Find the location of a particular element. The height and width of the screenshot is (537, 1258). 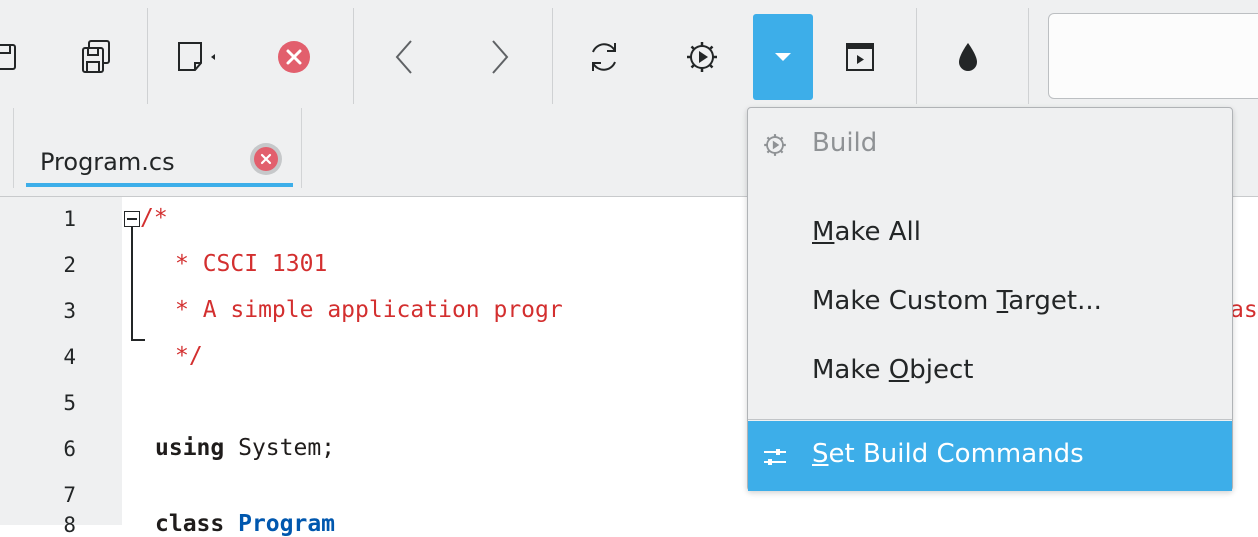

menu-item-label: Make Object is located at coordinates (893, 370).